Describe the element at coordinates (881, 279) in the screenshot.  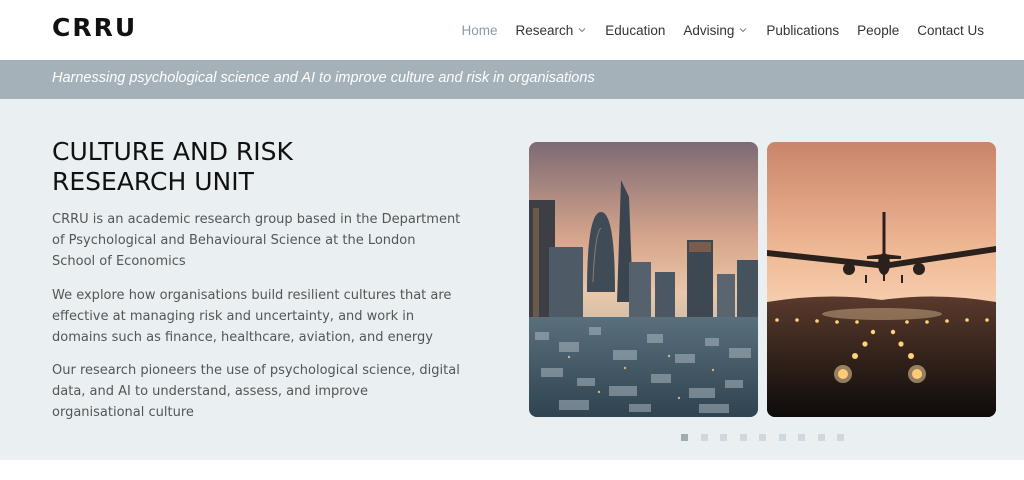
I see `airplane-landing-runway-image` at that location.